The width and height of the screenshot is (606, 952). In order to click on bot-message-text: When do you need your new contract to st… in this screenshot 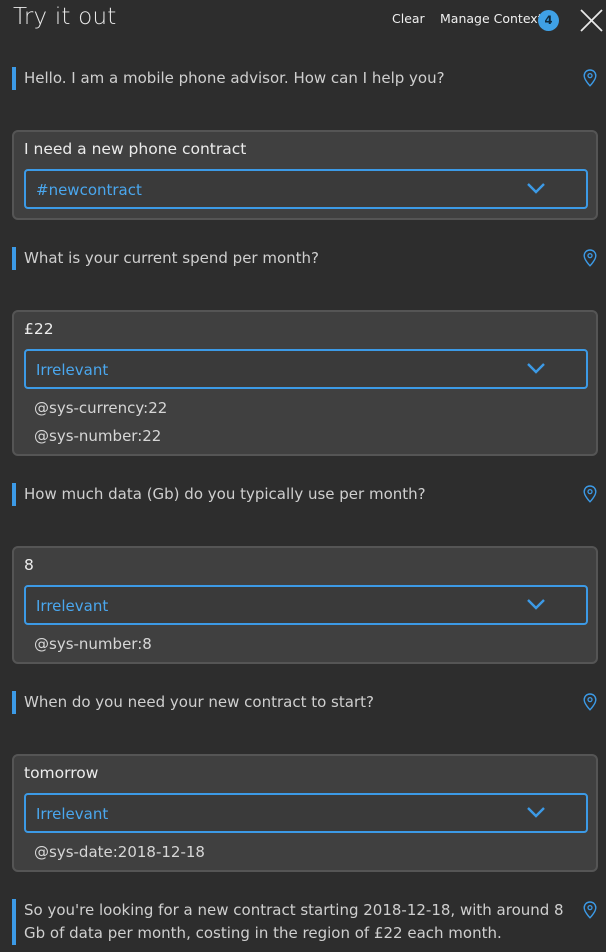, I will do `click(199, 702)`.